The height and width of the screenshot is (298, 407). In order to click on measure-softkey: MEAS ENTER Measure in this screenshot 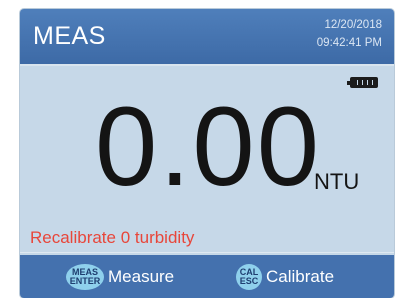, I will do `click(120, 277)`.